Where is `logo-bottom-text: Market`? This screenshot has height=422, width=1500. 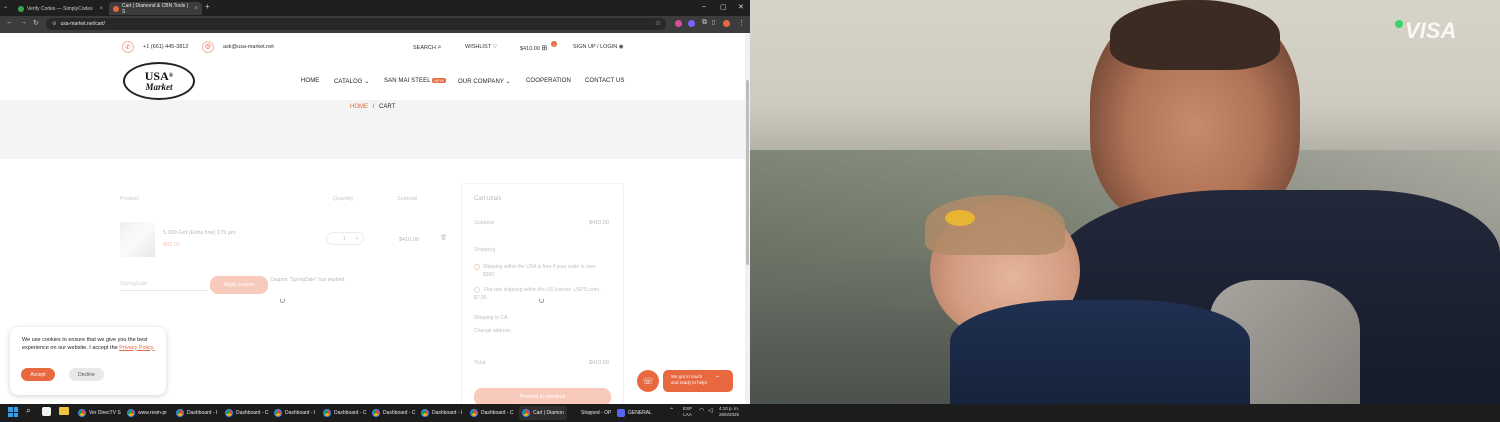 logo-bottom-text: Market is located at coordinates (159, 86).